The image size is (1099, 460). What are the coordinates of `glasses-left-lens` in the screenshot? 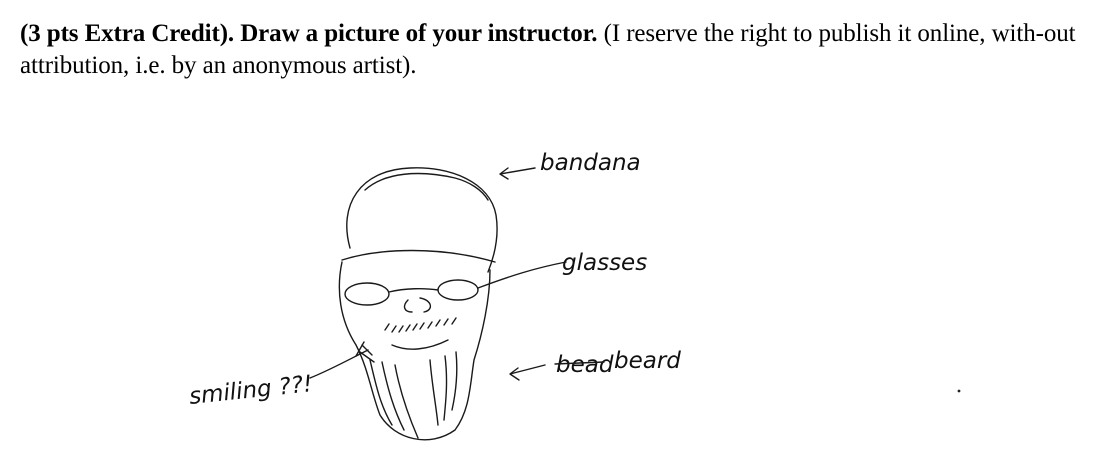 It's located at (367, 294).